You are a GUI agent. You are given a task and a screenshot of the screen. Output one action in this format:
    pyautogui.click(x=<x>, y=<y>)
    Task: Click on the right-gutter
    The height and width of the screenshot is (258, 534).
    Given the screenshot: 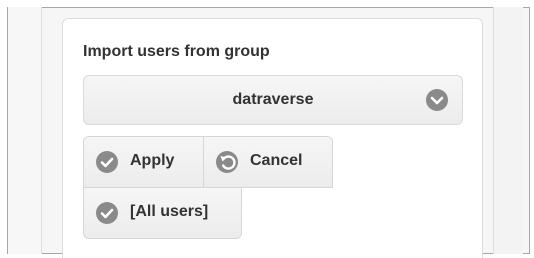 What is the action you would take?
    pyautogui.click(x=508, y=130)
    